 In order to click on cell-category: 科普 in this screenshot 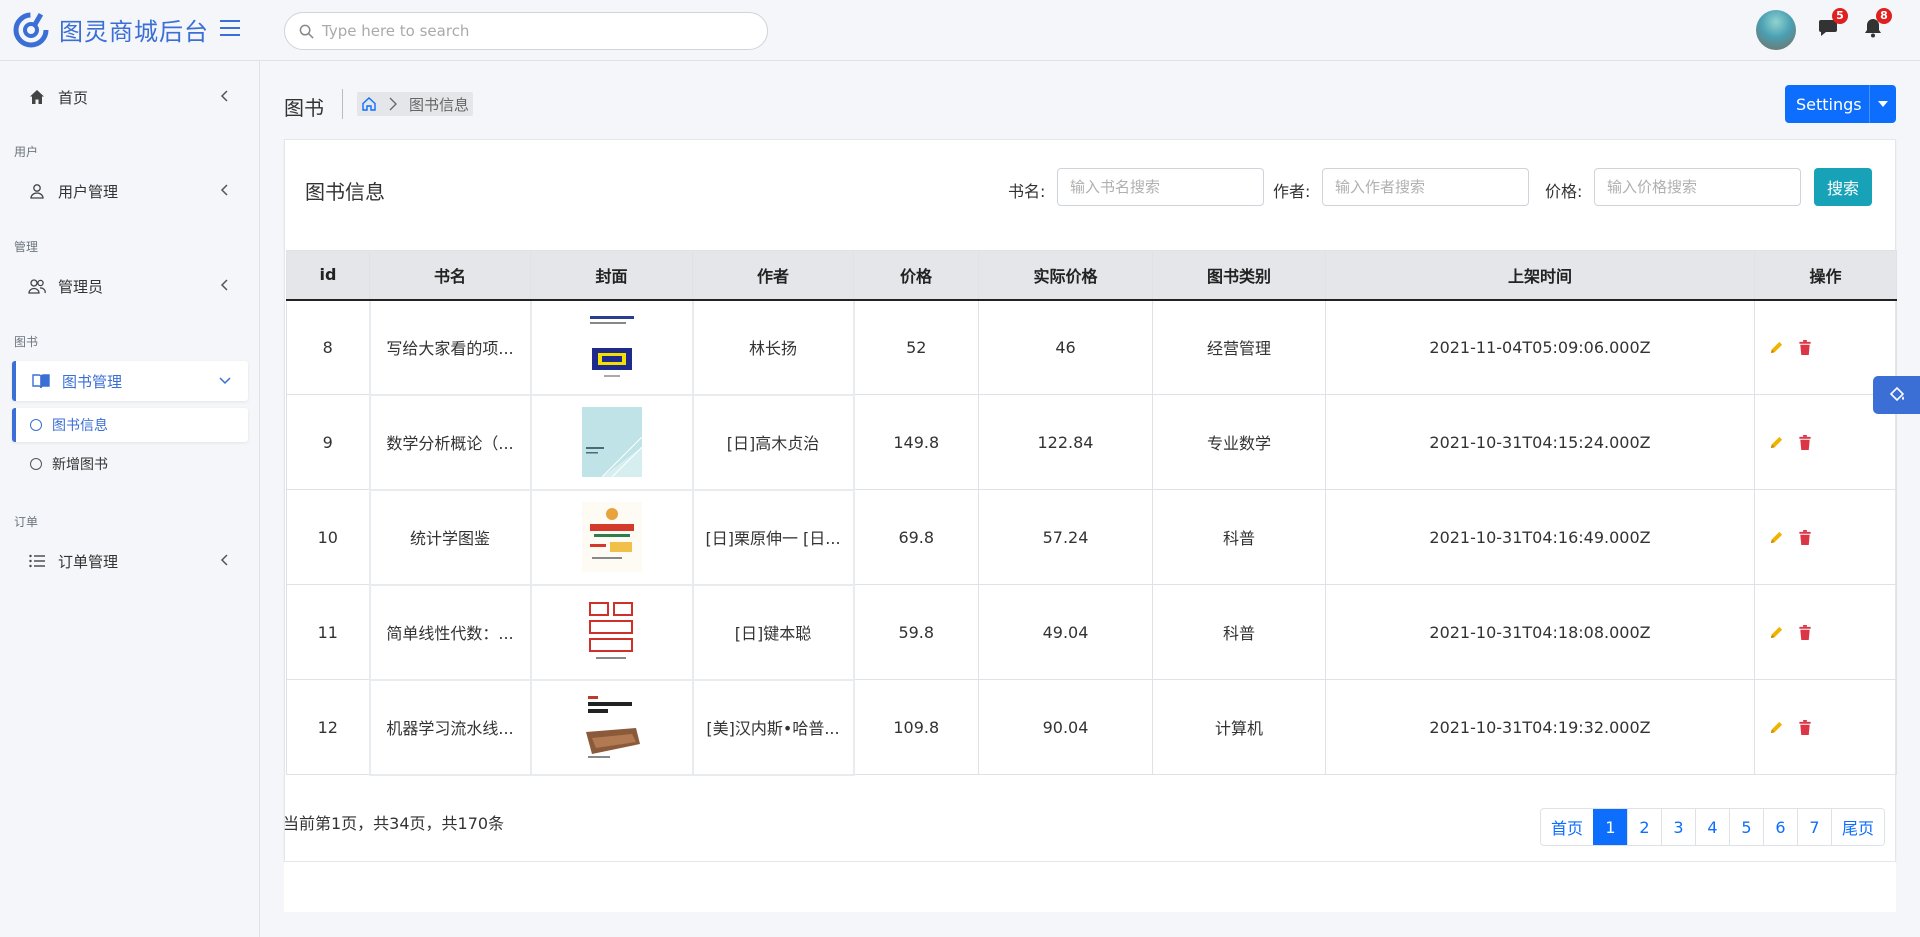, I will do `click(1239, 632)`.